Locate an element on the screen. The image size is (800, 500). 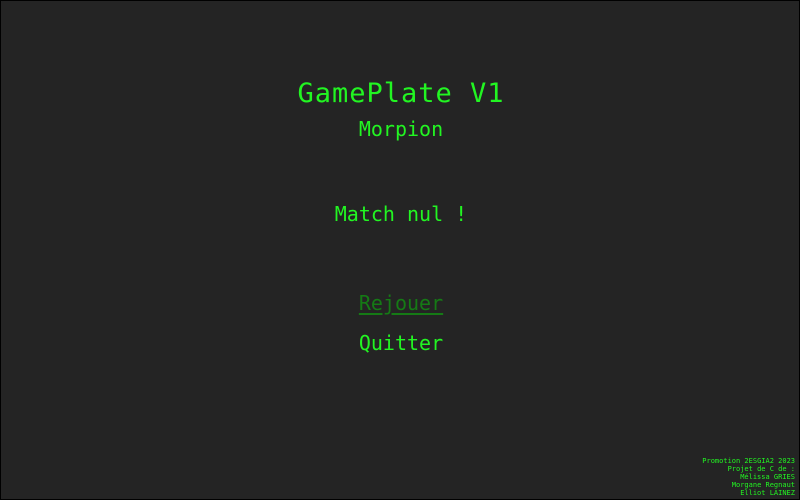
replay-button: Rejouer is located at coordinates (400, 303).